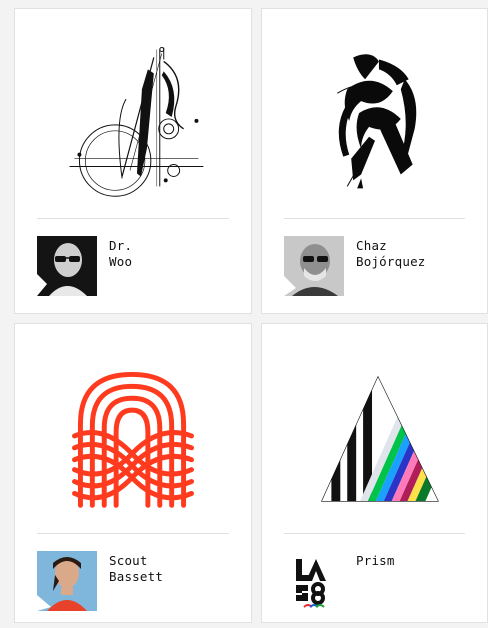 The width and height of the screenshot is (488, 628). What do you see at coordinates (377, 121) in the screenshot?
I see `chaz-bojorquez-logo` at bounding box center [377, 121].